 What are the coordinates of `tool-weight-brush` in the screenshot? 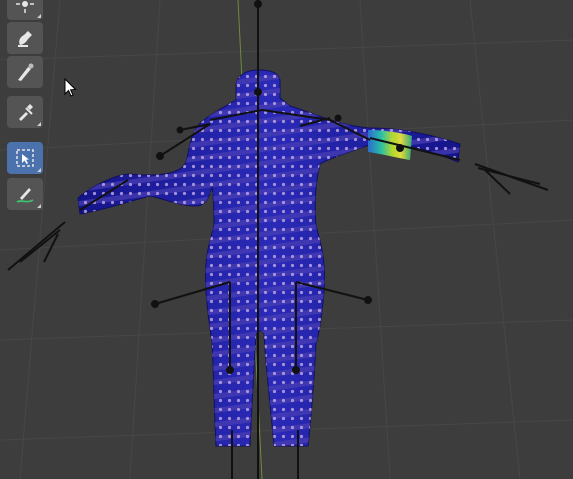 It's located at (25, 38).